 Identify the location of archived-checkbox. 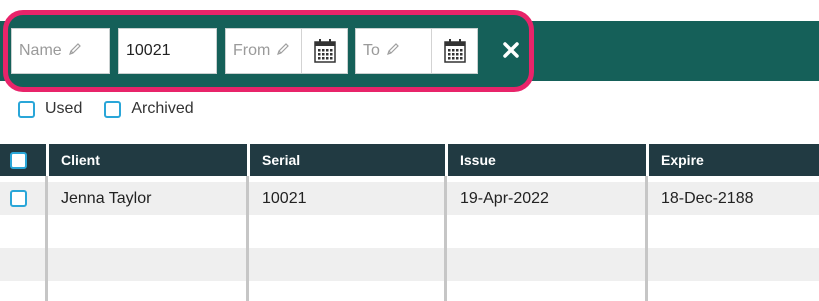
(113, 109).